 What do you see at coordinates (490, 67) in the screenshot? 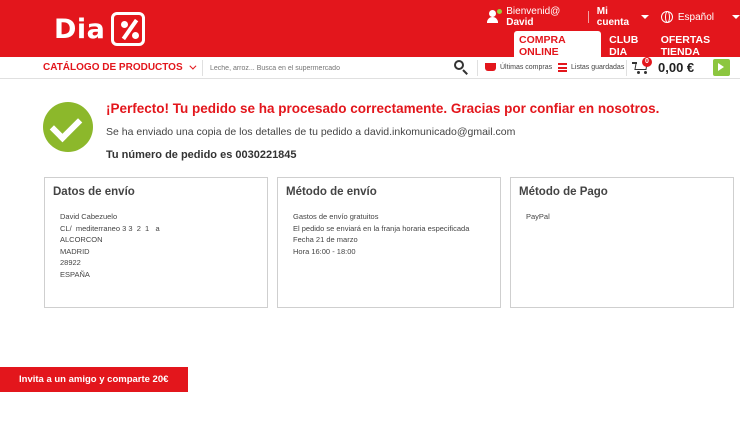
I see `basket-icon` at bounding box center [490, 67].